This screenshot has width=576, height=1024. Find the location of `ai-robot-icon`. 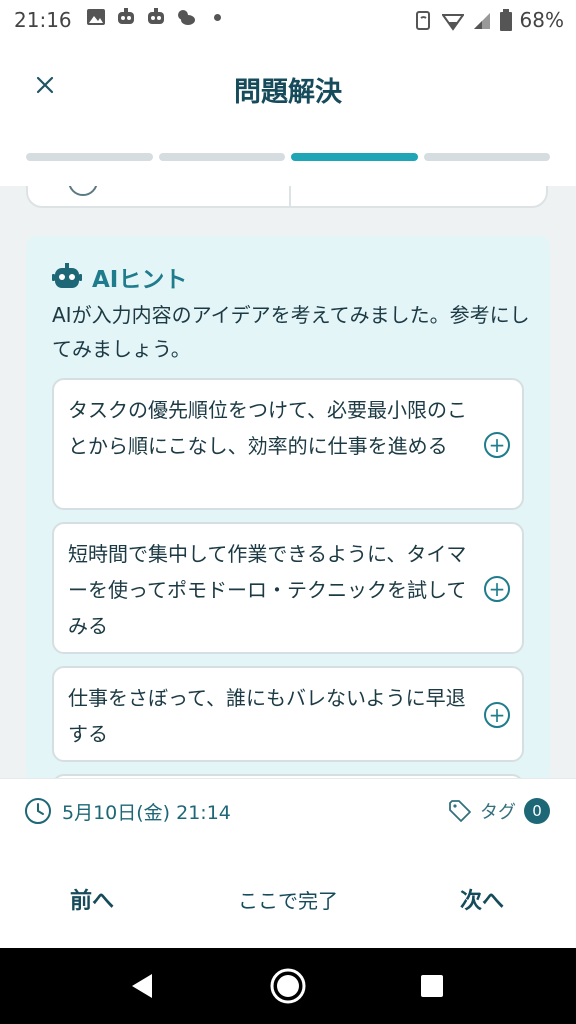

ai-robot-icon is located at coordinates (67, 275).